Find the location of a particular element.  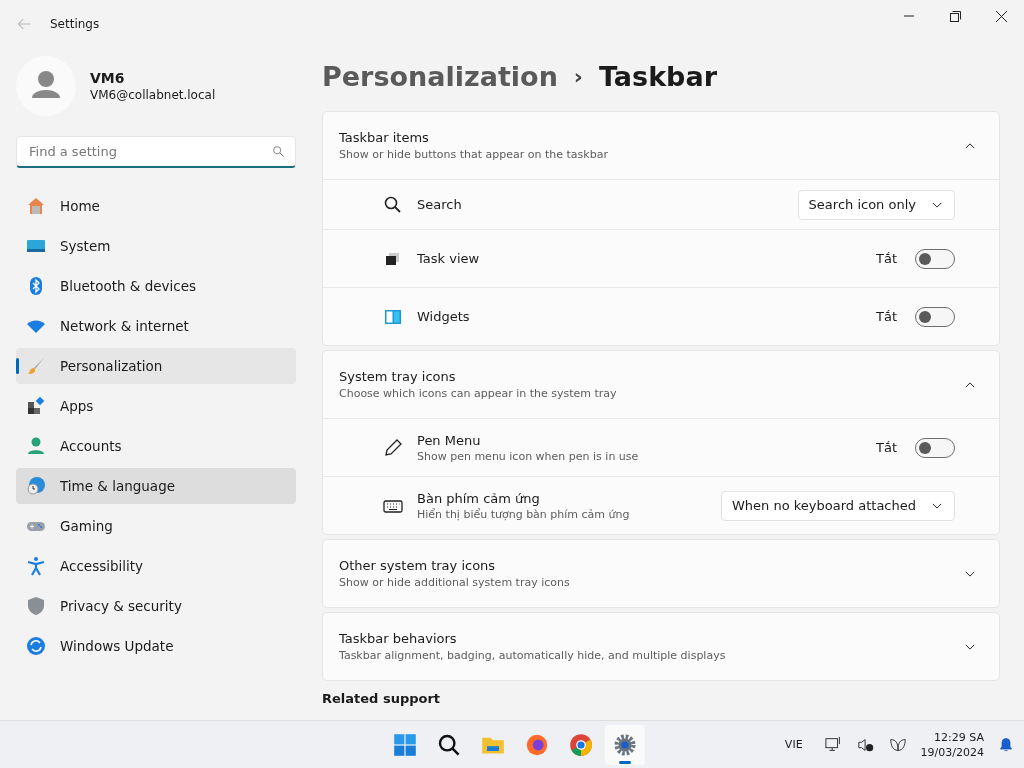

setting-description: Hiển thị biểu tượng bàn phím cảm ứng is located at coordinates (523, 514).